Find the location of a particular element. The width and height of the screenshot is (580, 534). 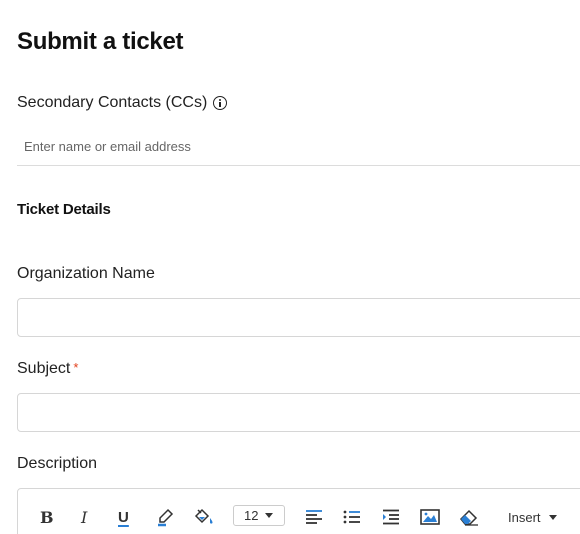

cc-label-text: Secondary Contacts (CCs) is located at coordinates (112, 102).